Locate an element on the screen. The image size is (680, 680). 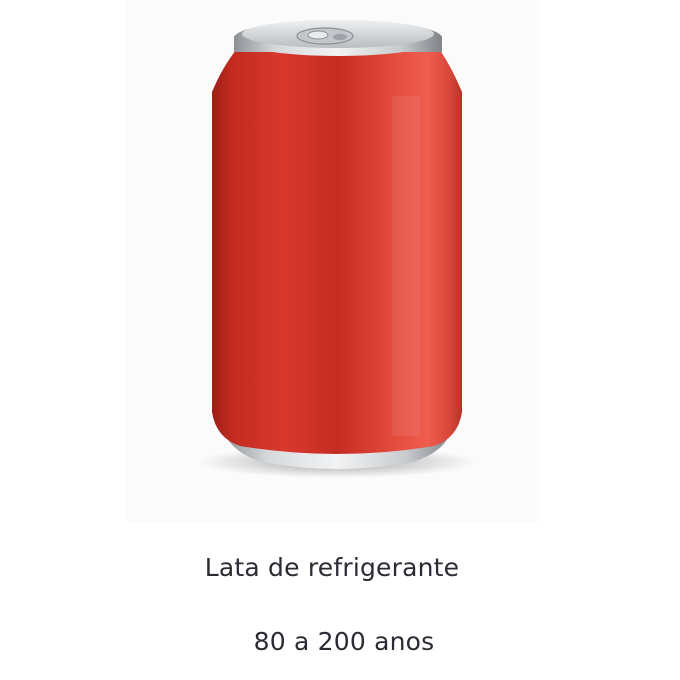
pull-tab-icon is located at coordinates (325, 36).